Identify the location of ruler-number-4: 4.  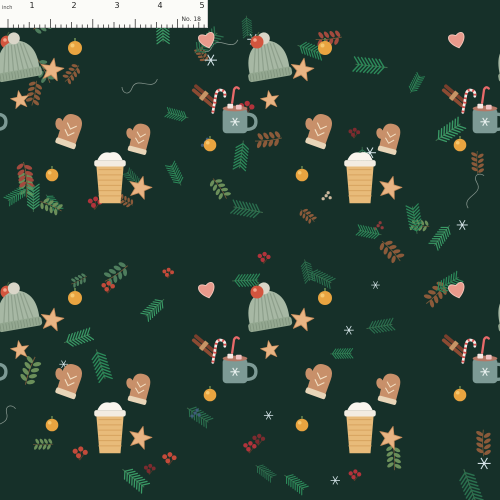
(160, 5).